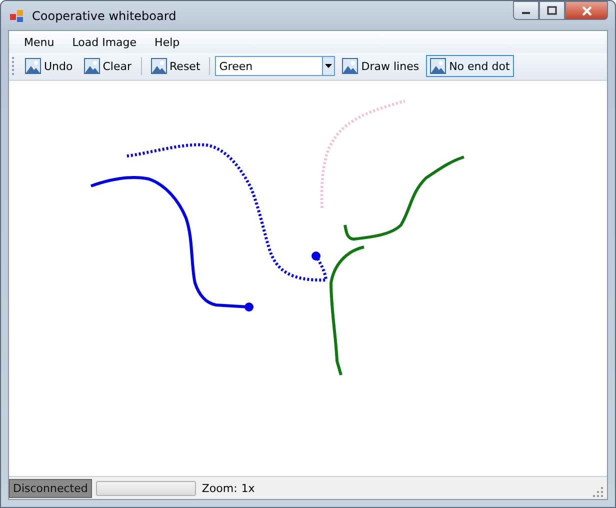 This screenshot has width=616, height=508. I want to click on toolbar-button: Reset, so click(175, 66).